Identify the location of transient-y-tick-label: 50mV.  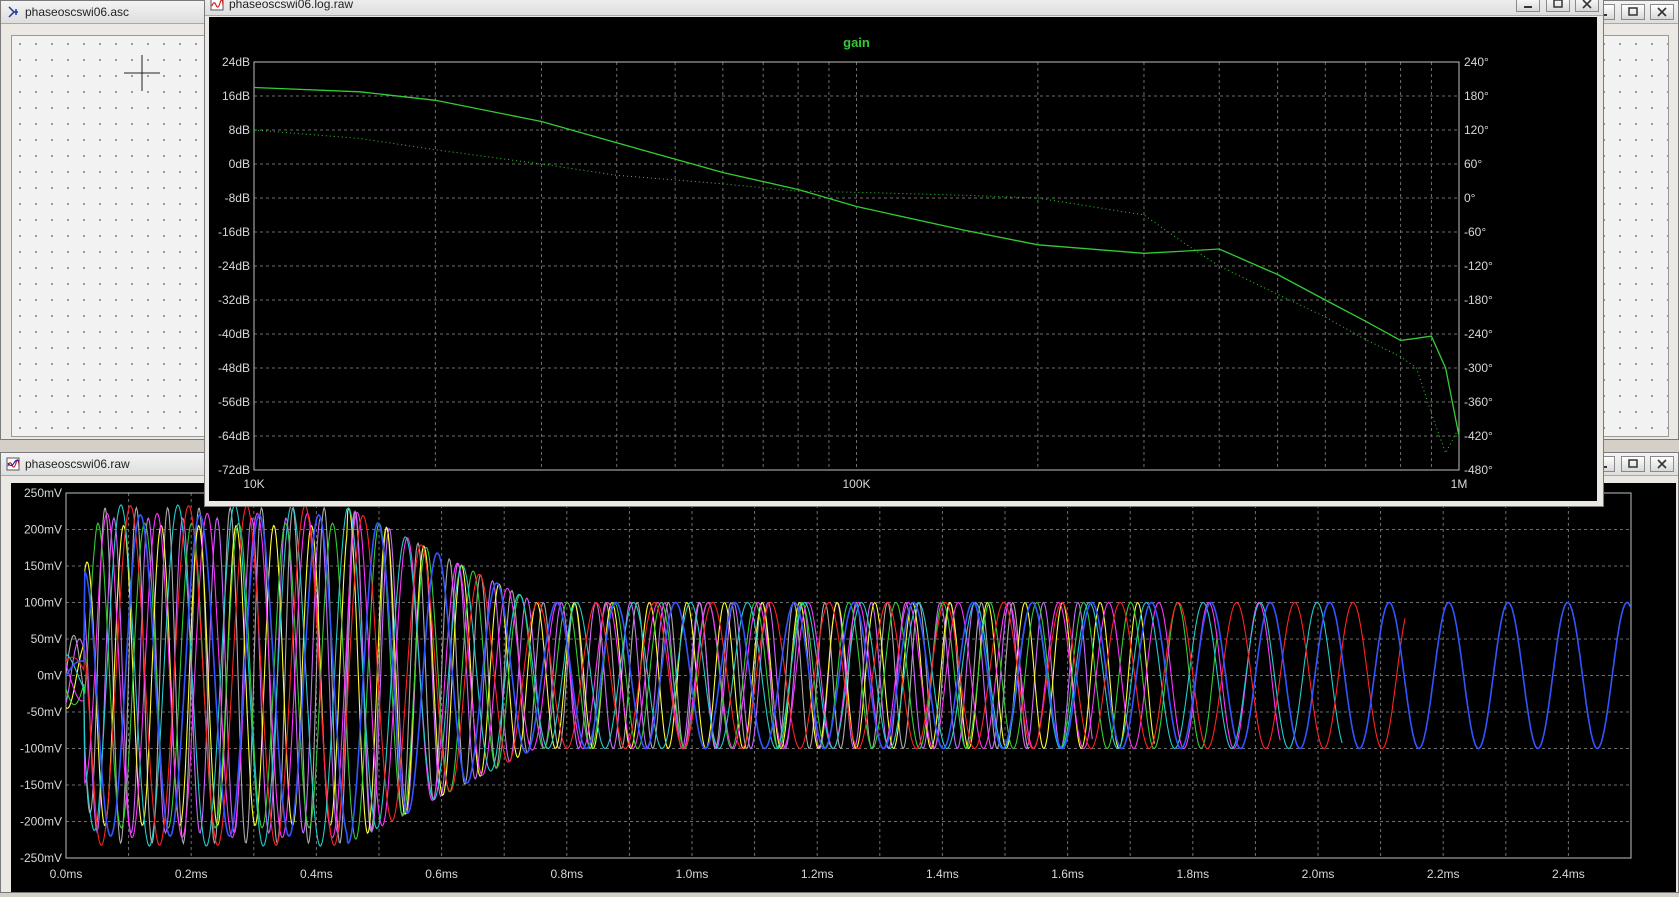
(46, 639).